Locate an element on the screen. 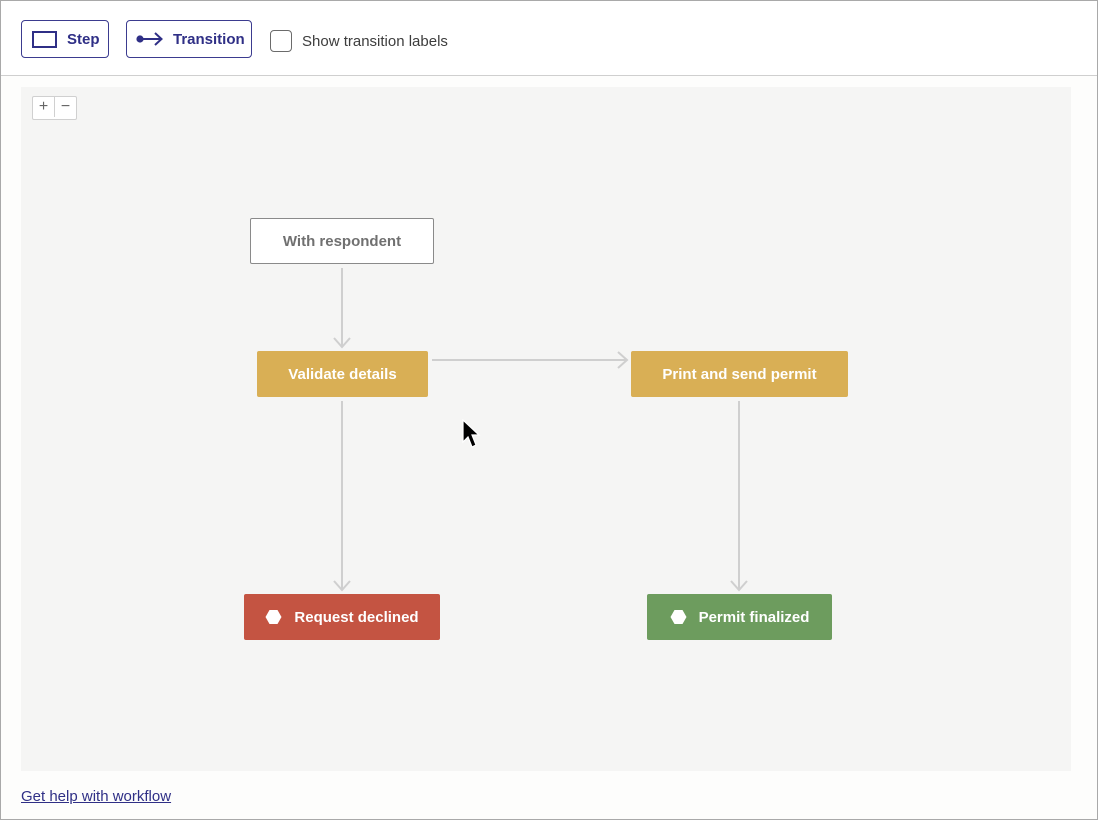 Image resolution: width=1098 pixels, height=820 pixels. edge-print-to-finalized is located at coordinates (739, 496).